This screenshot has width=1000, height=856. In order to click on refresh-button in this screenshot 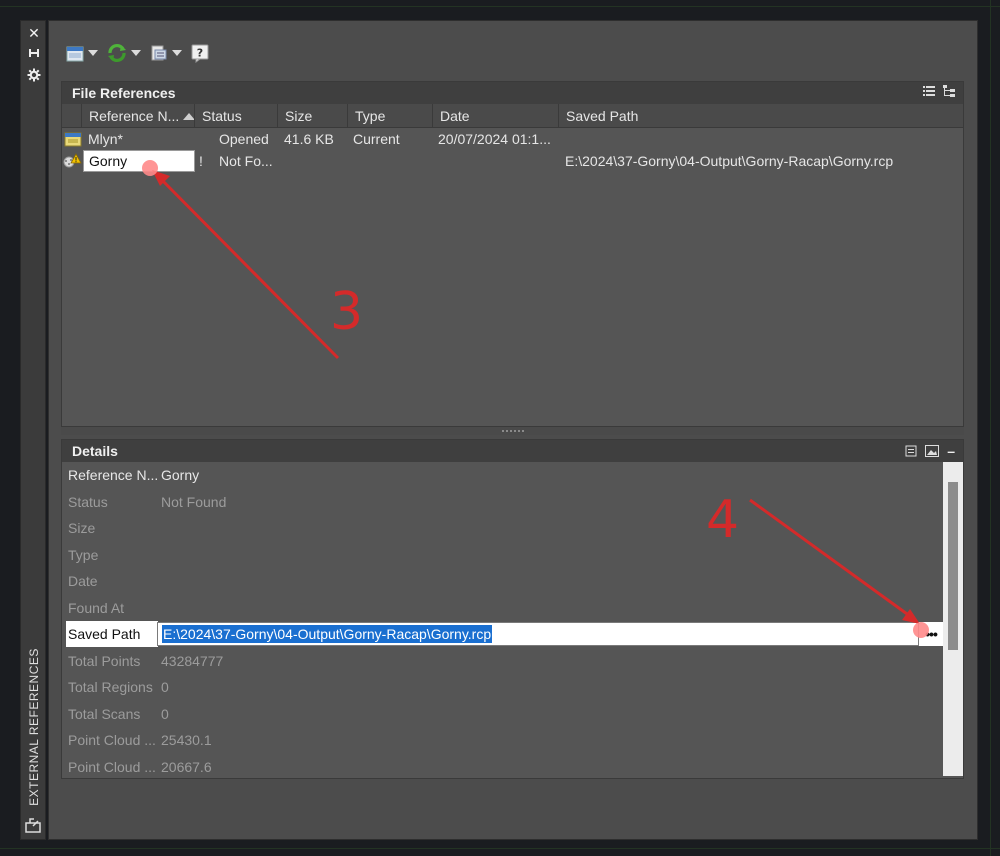, I will do `click(123, 53)`.